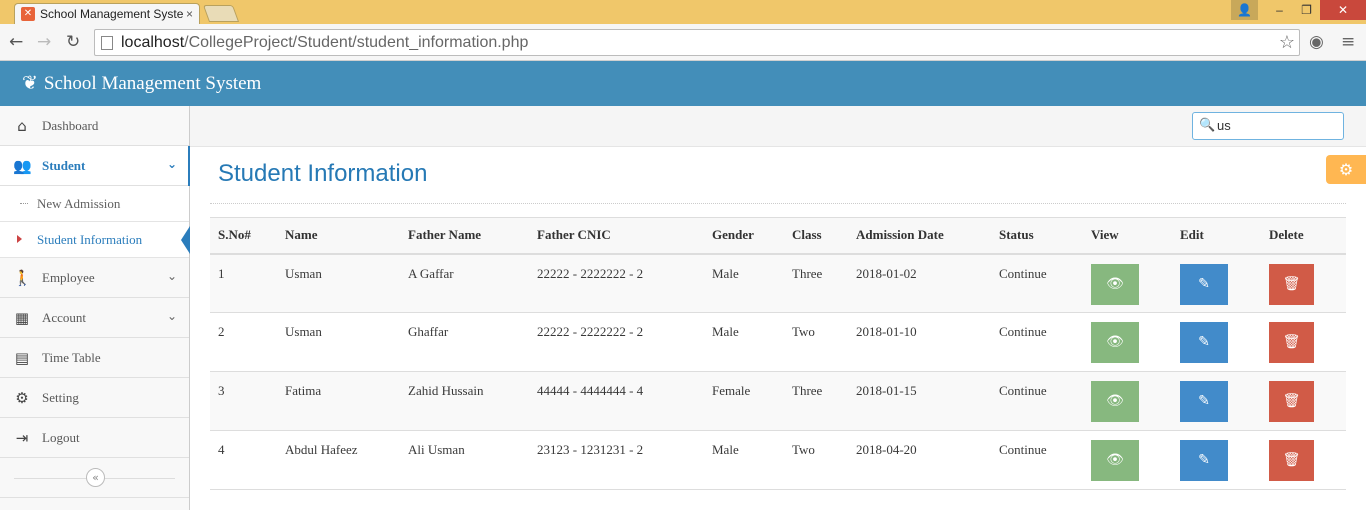  Describe the element at coordinates (94, 398) in the screenshot. I see `sidebar-item-setting: ⚙ Setting` at that location.